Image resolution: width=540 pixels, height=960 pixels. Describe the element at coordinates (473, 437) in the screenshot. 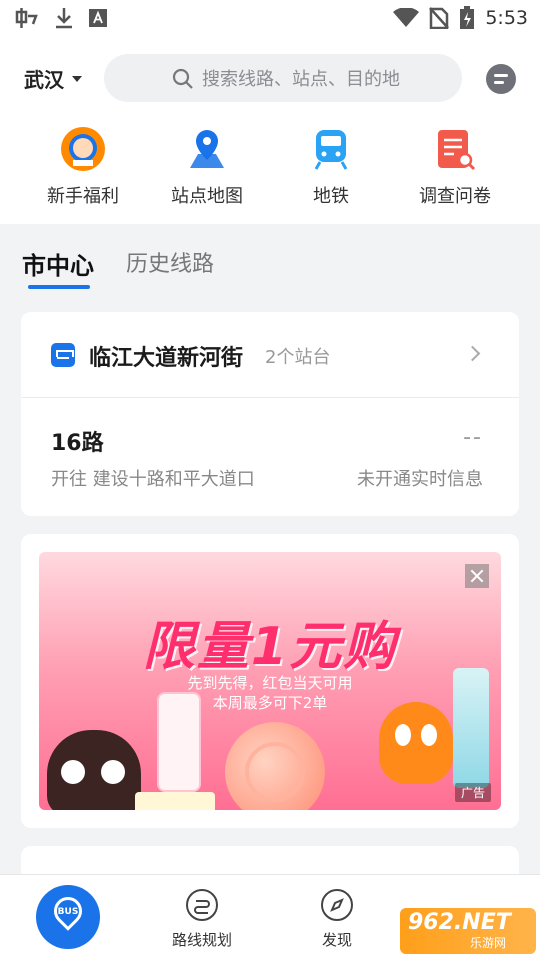

I see `route-eta: --` at that location.